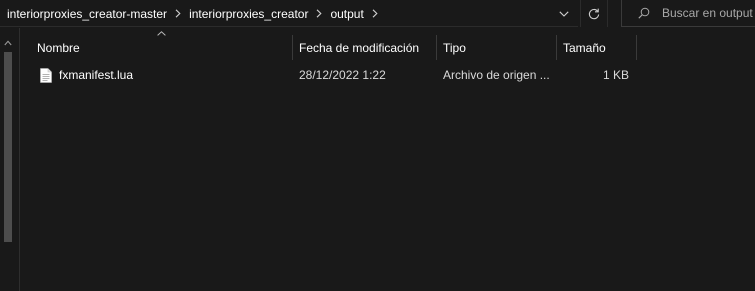 This screenshot has width=755, height=291. I want to click on column-header-name: Nombre, so click(164, 47).